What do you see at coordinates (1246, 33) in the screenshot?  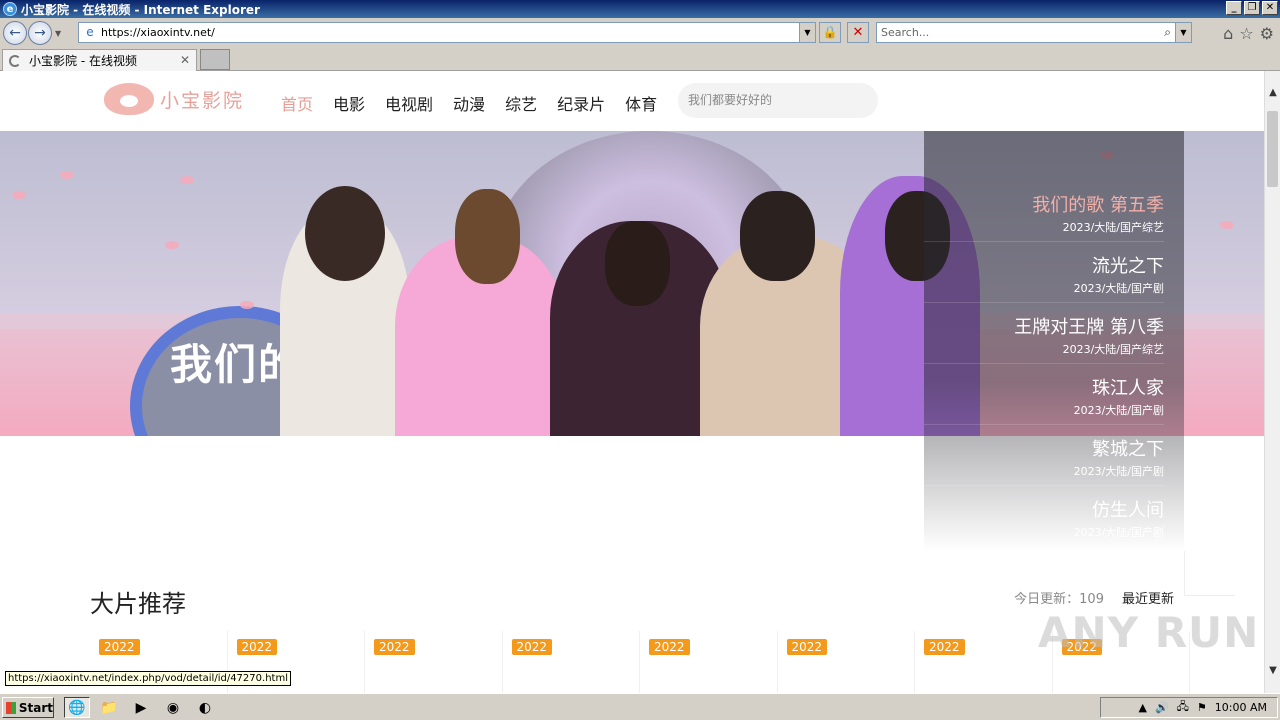 I see `favorites-star-icon: ☆` at bounding box center [1246, 33].